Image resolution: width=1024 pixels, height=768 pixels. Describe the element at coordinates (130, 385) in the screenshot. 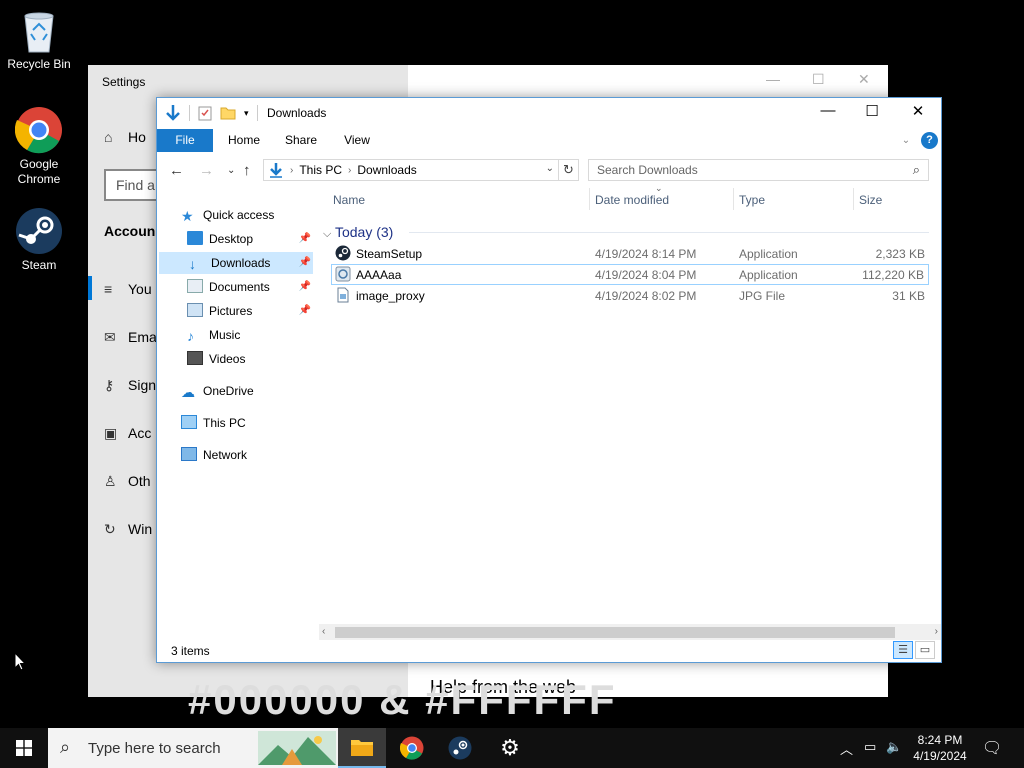

I see `settings-item-sign-in: ⚷ Sign` at that location.